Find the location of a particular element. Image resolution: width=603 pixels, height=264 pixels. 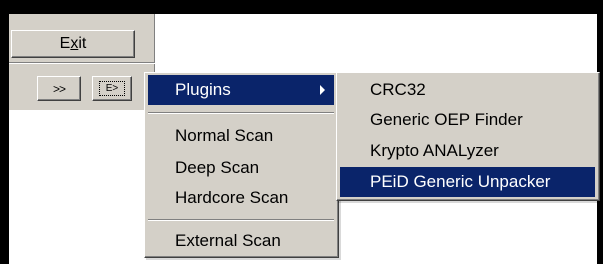

menu-item-label: External Scan is located at coordinates (228, 240).